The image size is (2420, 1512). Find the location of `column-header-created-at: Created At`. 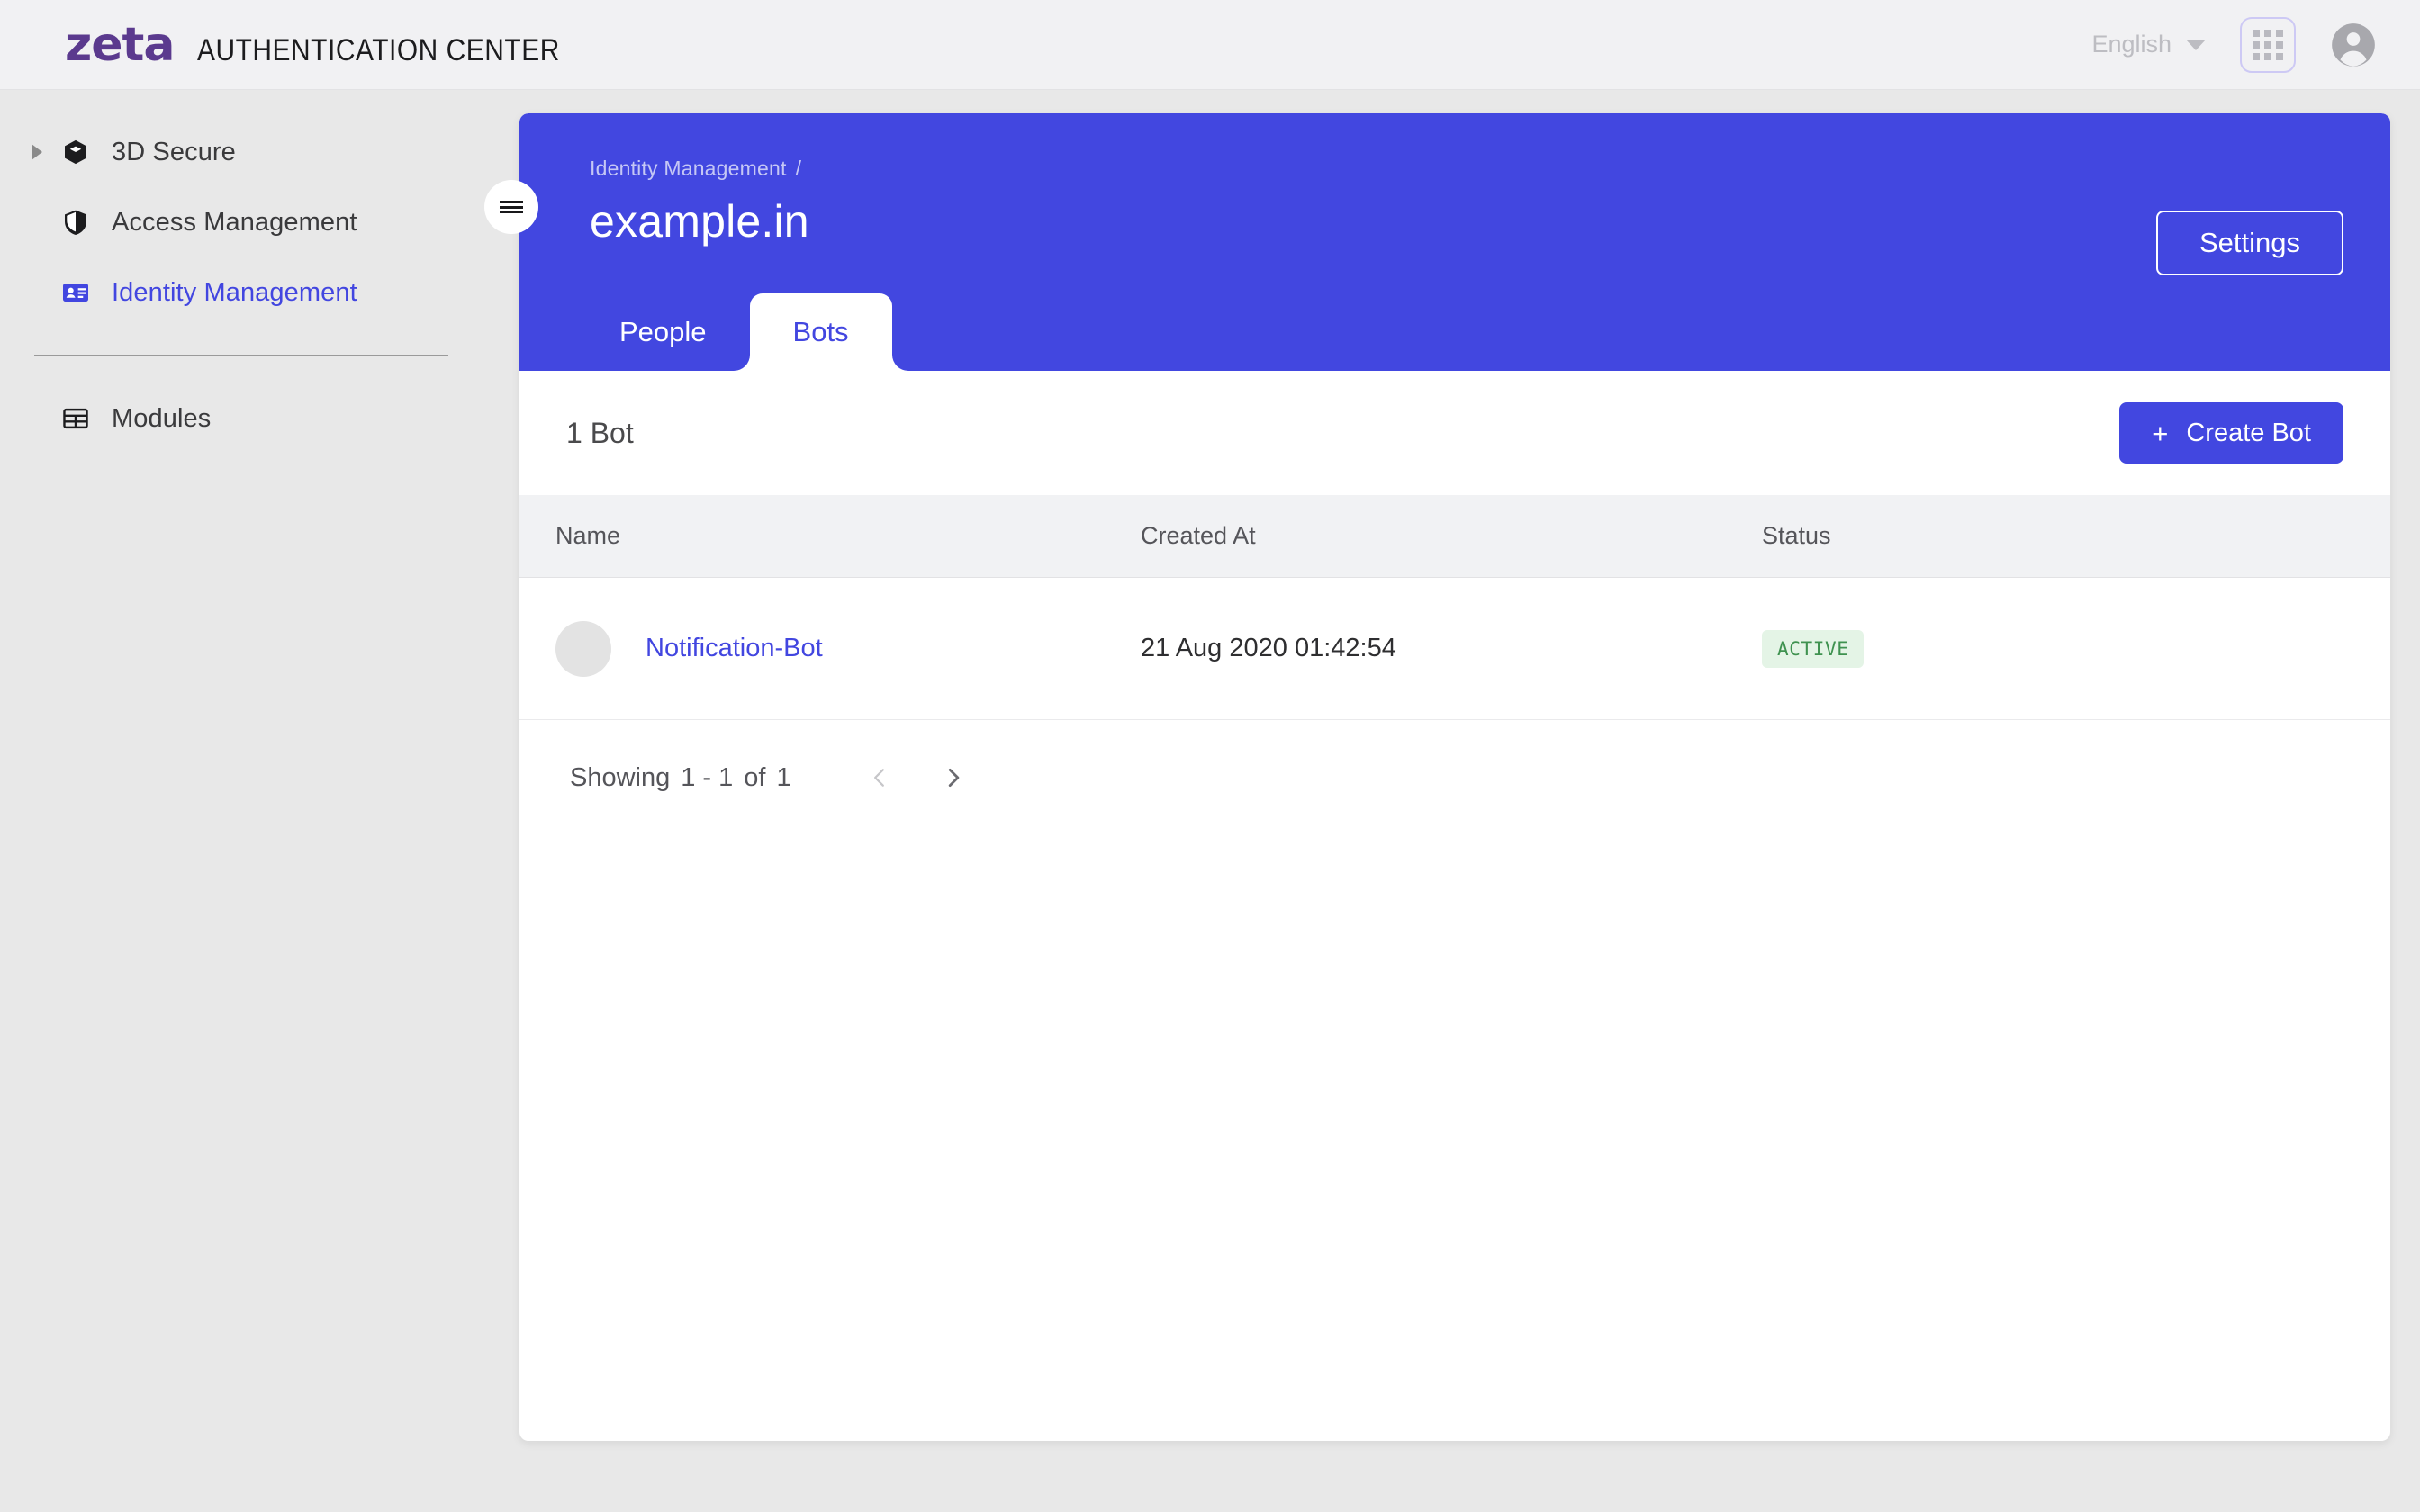

column-header-created-at: Created At is located at coordinates (1198, 535).